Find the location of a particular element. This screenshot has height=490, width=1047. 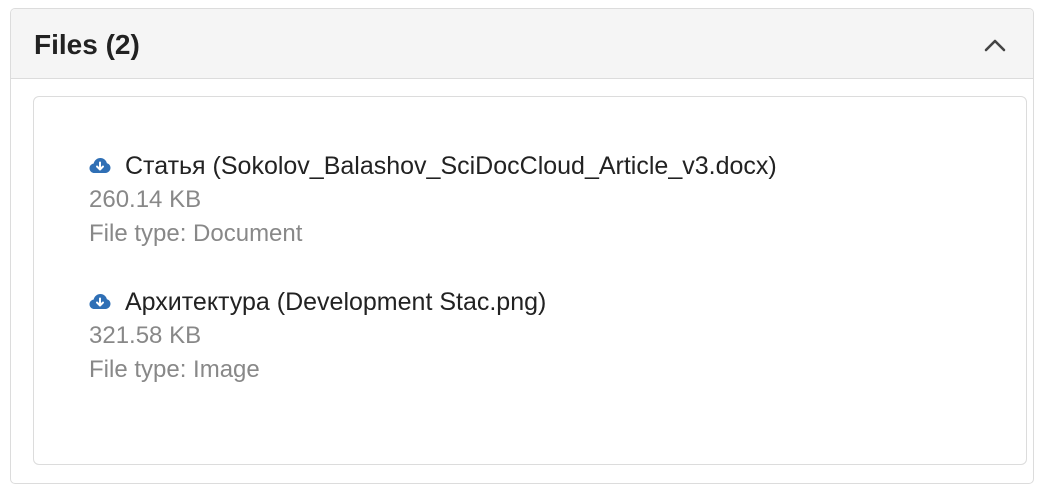

panel-title: Files (2) is located at coordinates (87, 44).